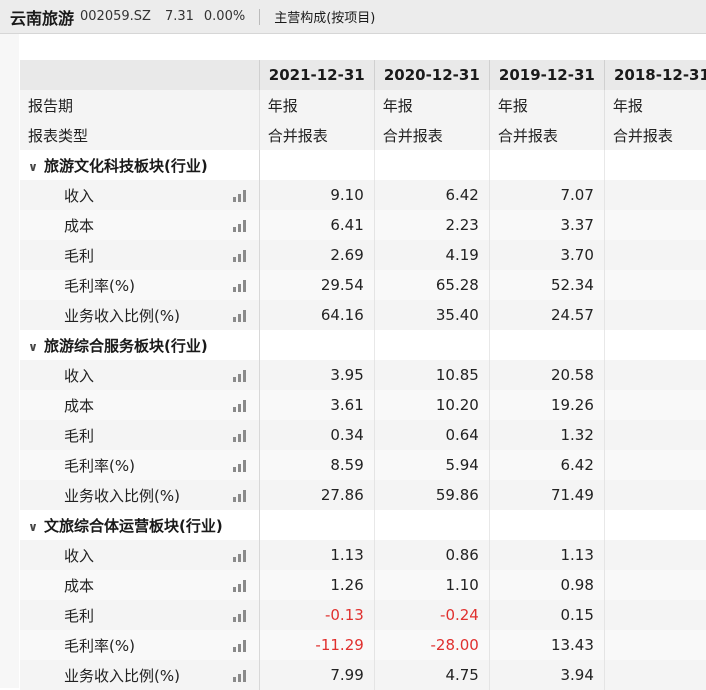 Image resolution: width=706 pixels, height=690 pixels. What do you see at coordinates (546, 195) in the screenshot?
I see `data-cell: 7.07` at bounding box center [546, 195].